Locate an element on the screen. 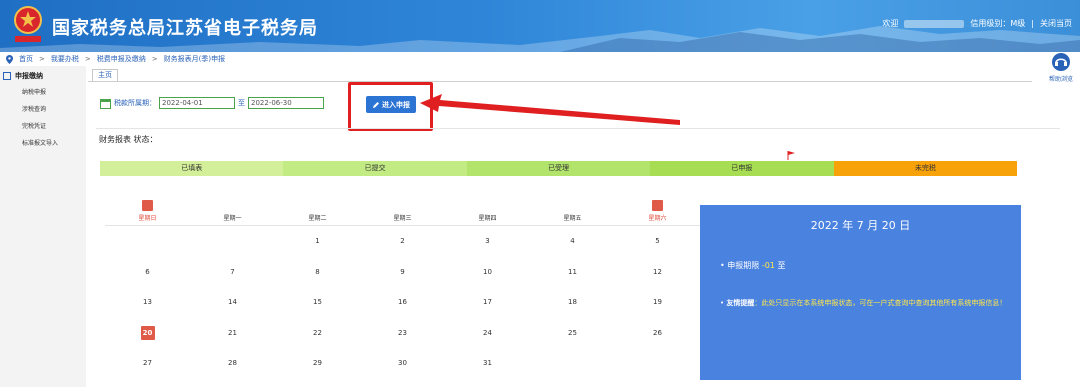  menu-group-icon is located at coordinates (7, 76).